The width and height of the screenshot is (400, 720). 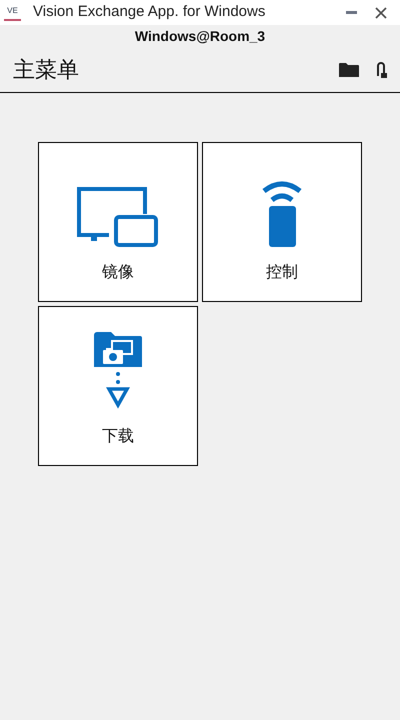 I want to click on folder-icon, so click(x=349, y=70).